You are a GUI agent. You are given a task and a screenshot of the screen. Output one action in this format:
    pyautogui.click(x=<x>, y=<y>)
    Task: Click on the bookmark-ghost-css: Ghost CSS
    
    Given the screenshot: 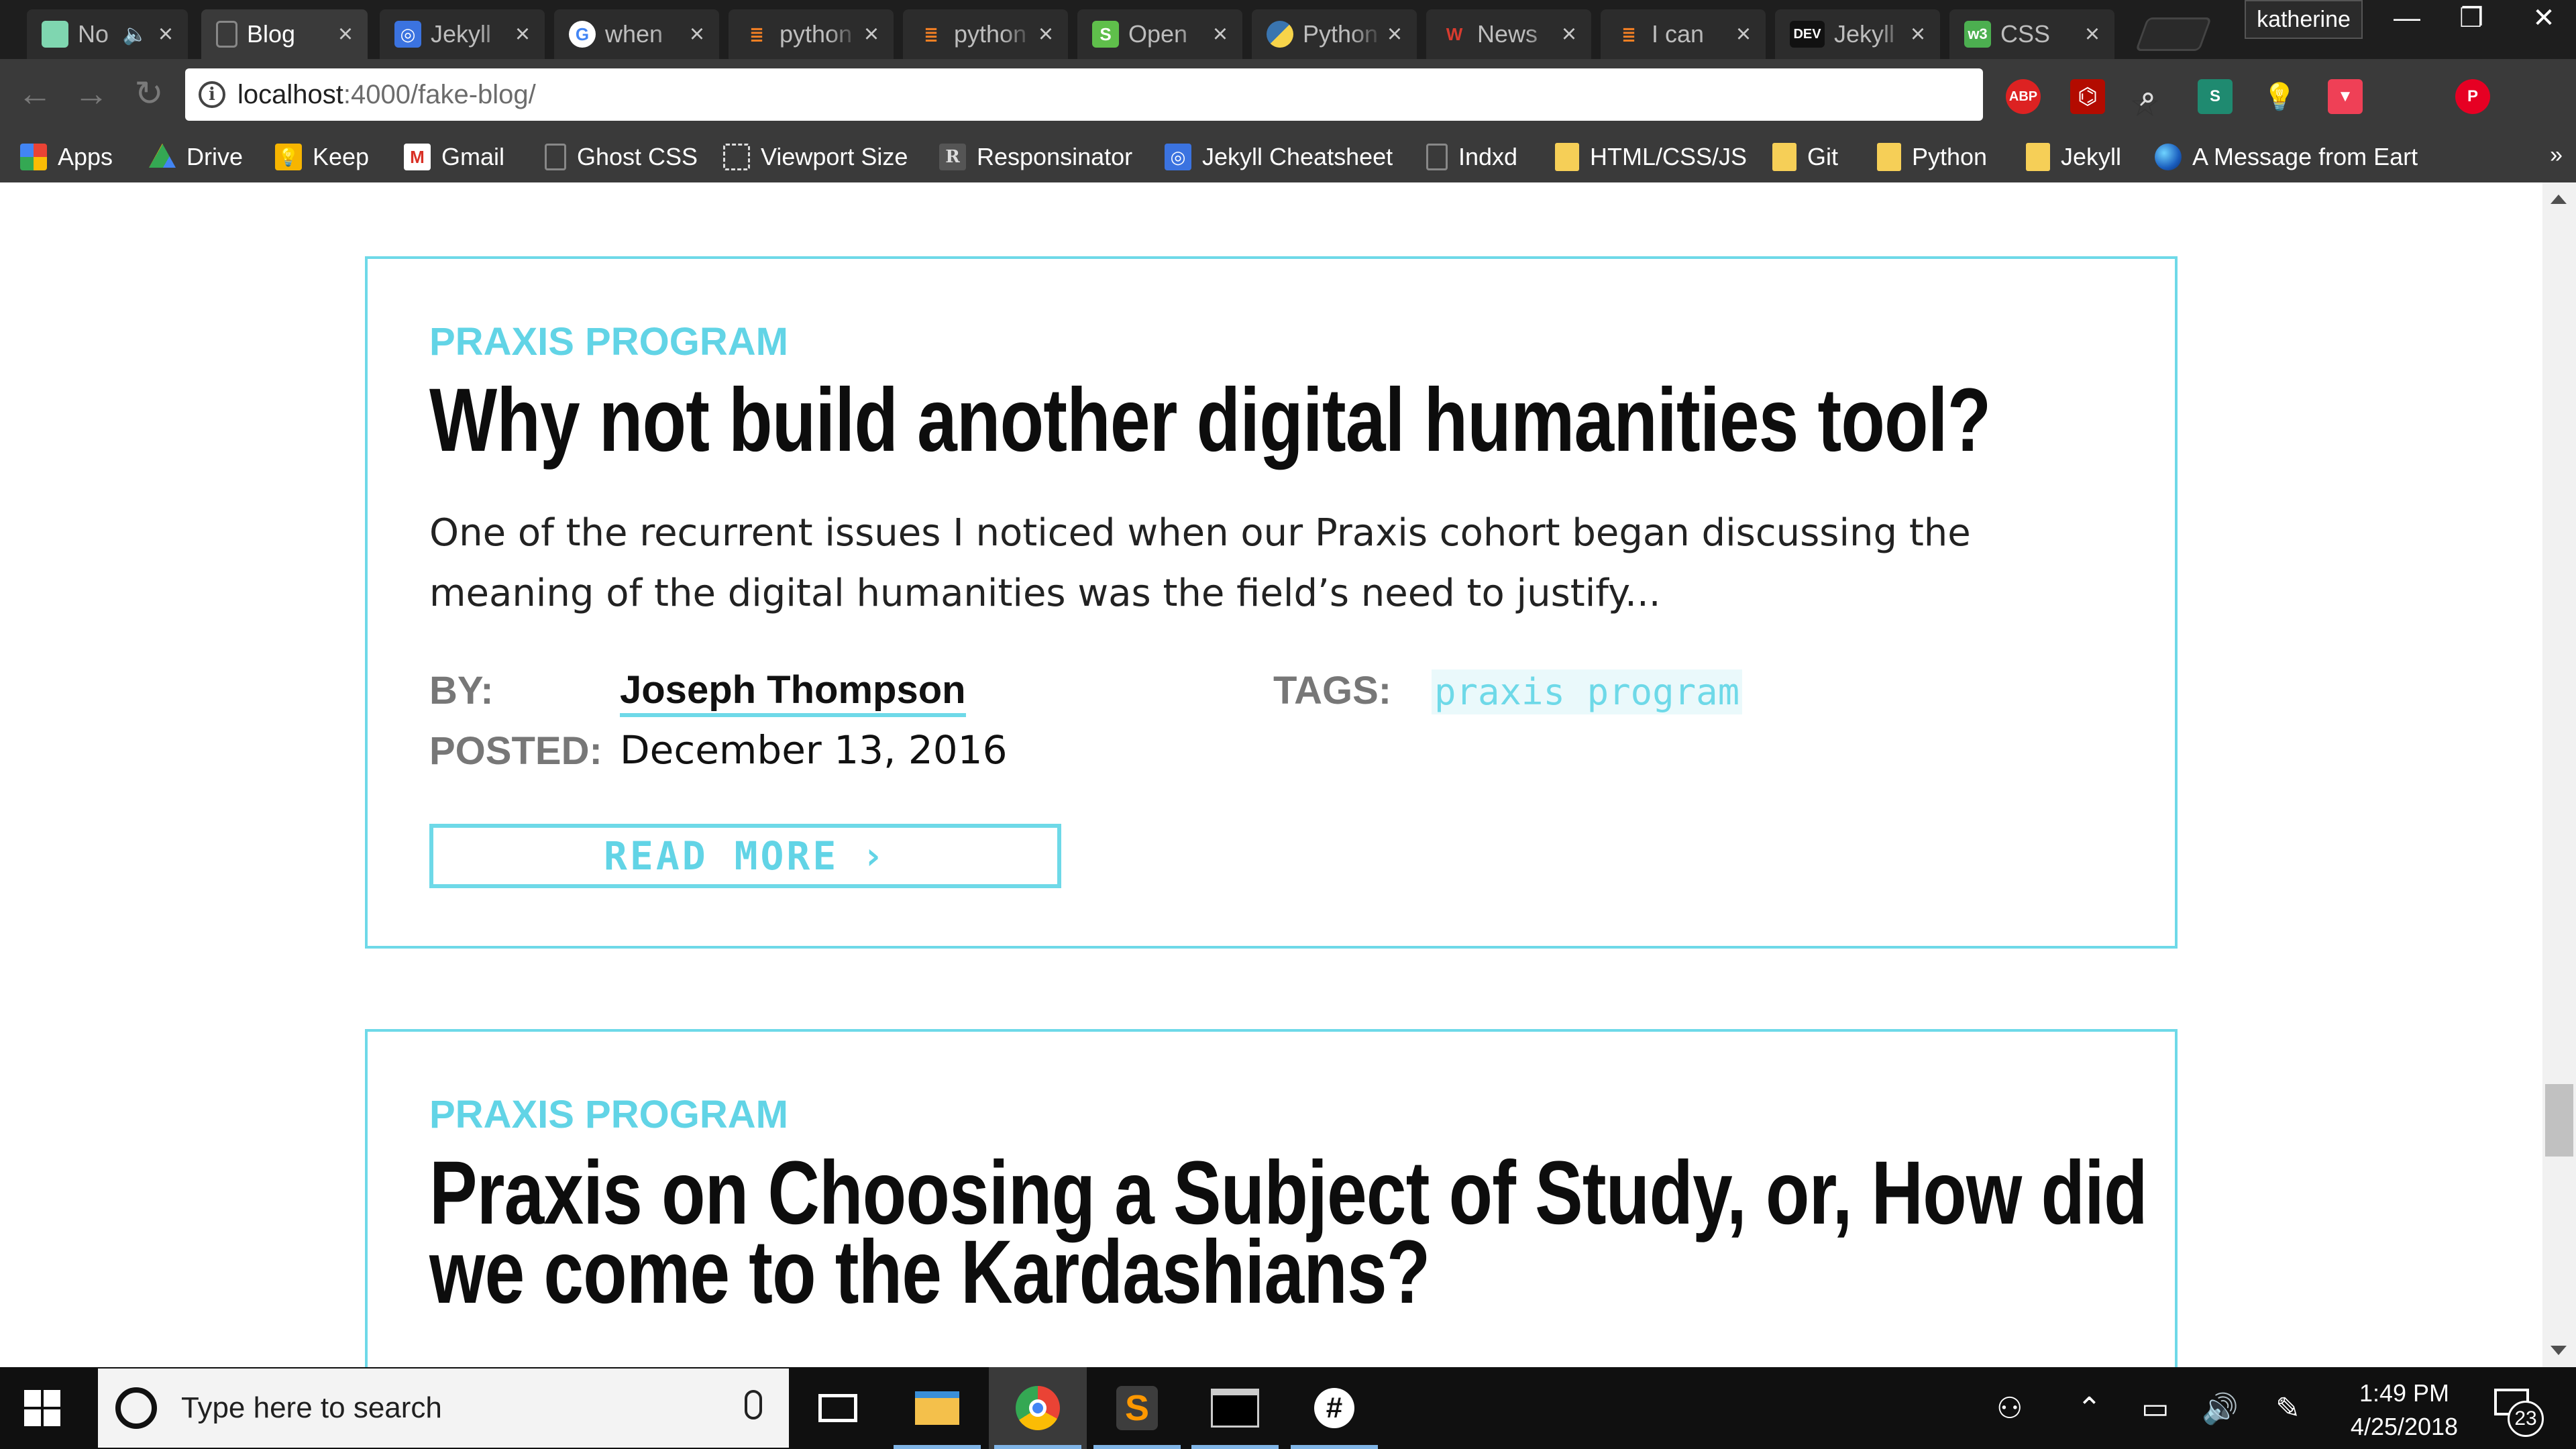 What is the action you would take?
    pyautogui.click(x=621, y=157)
    